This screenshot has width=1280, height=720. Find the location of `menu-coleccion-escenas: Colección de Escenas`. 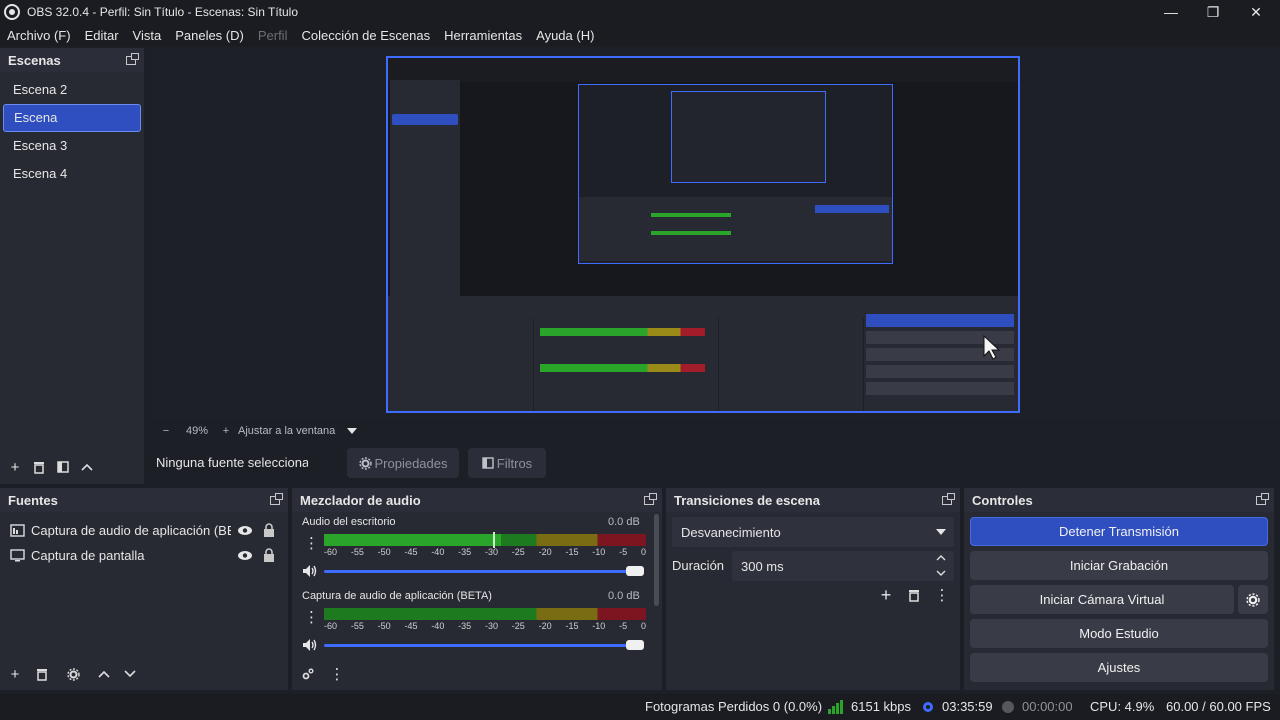

menu-coleccion-escenas: Colección de Escenas is located at coordinates (365, 35).